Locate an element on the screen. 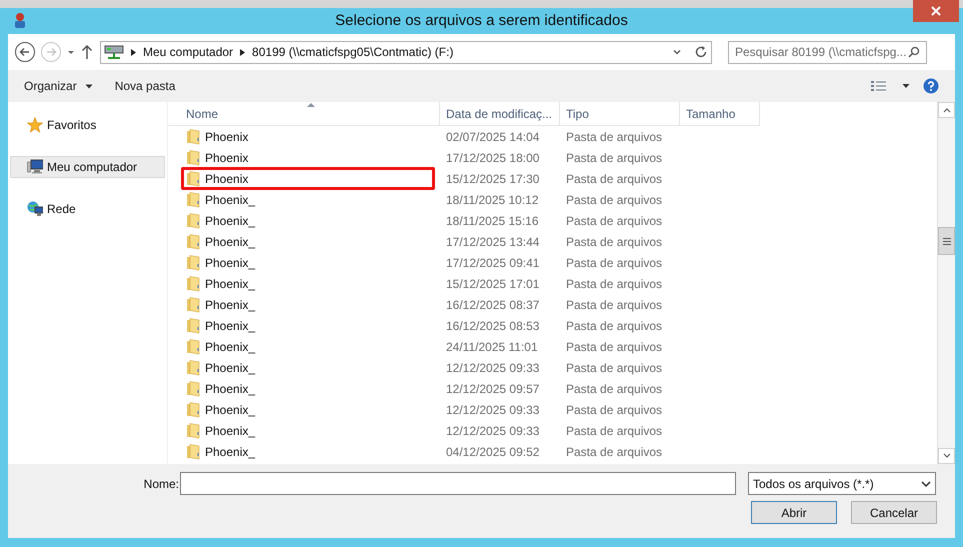 The width and height of the screenshot is (963, 547). breadcrumb: Meu computador is located at coordinates (188, 52).